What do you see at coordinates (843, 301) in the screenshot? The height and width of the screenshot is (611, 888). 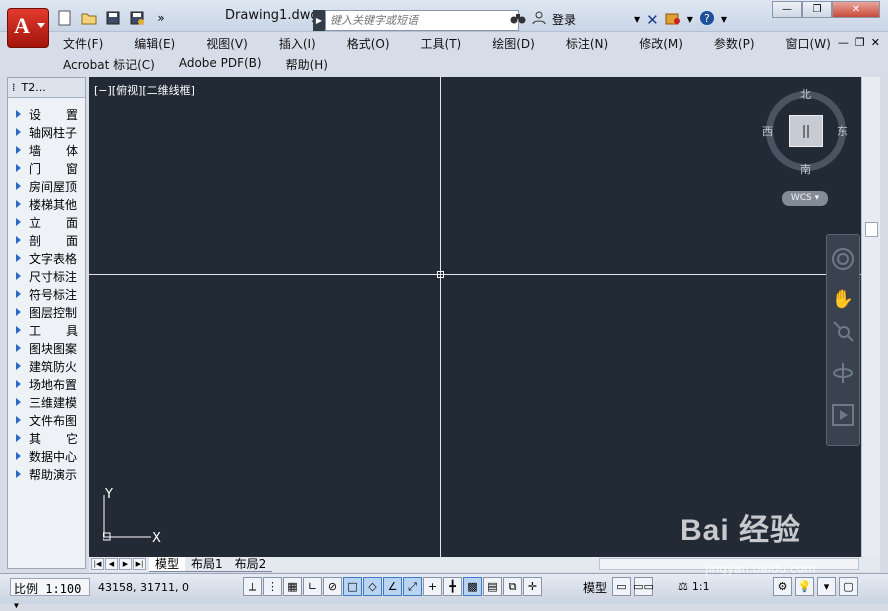 I see `pan-icon: ✋` at bounding box center [843, 301].